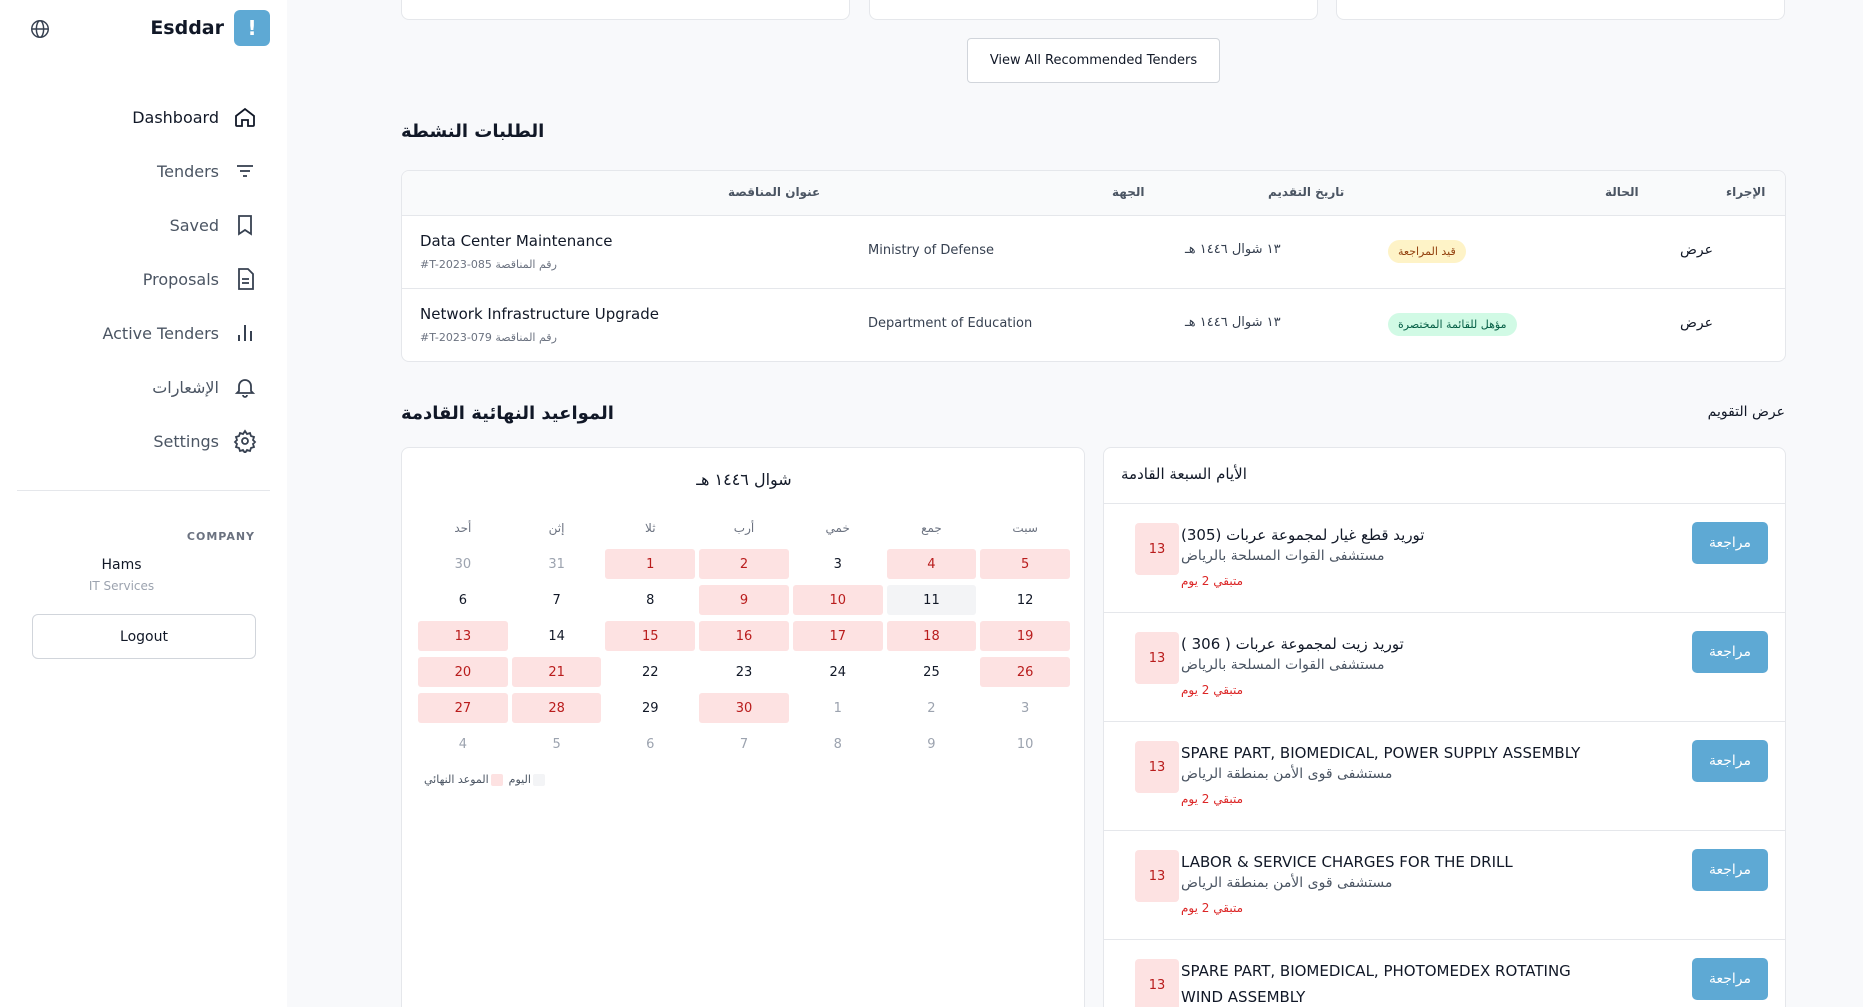  I want to click on company-info: COMPANY Hams IT Services, so click(143, 561).